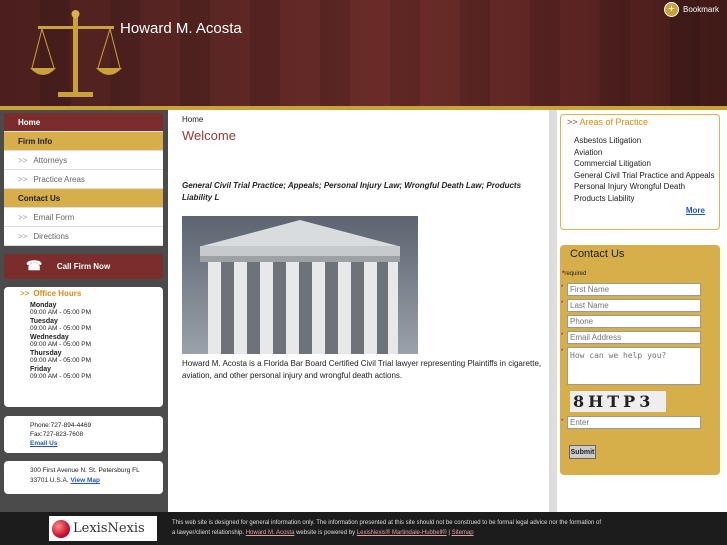 Image resolution: width=727 pixels, height=545 pixels. What do you see at coordinates (700, 9) in the screenshot?
I see `bookmark-label: Bookmark` at bounding box center [700, 9].